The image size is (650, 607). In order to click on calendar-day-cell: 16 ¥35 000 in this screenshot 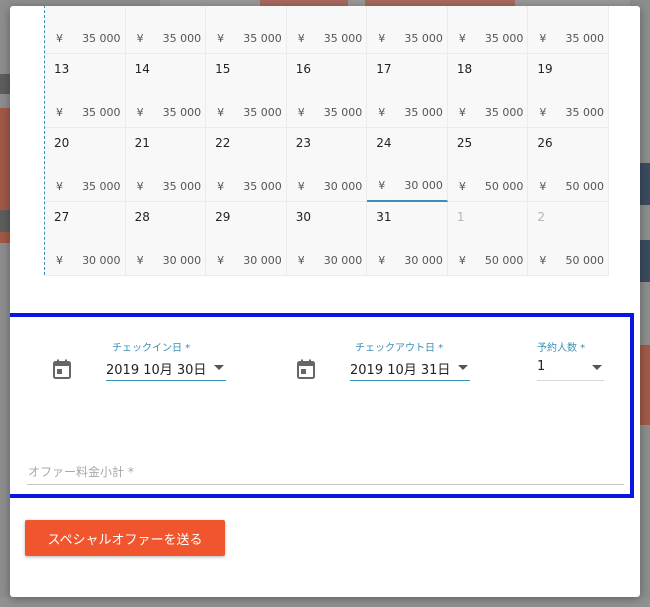, I will do `click(327, 91)`.